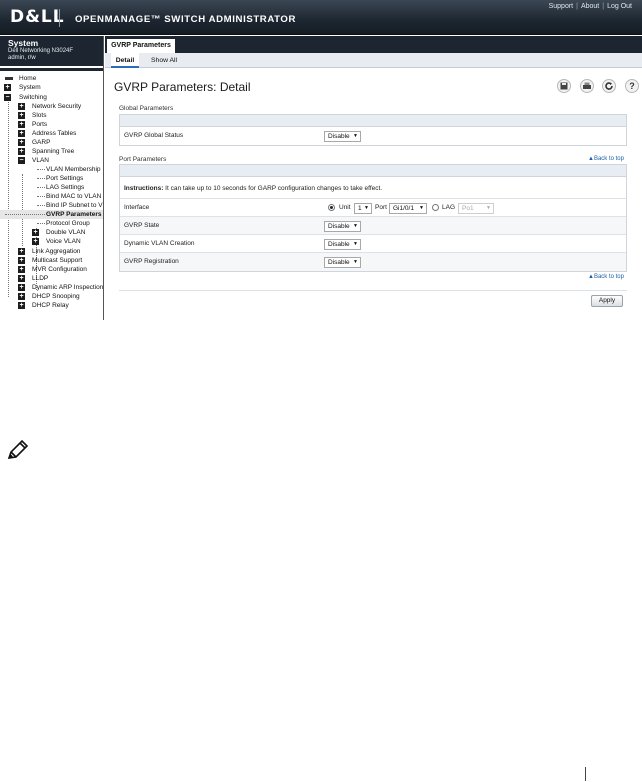 This screenshot has width=642, height=782. I want to click on nav-divider, so click(51, 69).